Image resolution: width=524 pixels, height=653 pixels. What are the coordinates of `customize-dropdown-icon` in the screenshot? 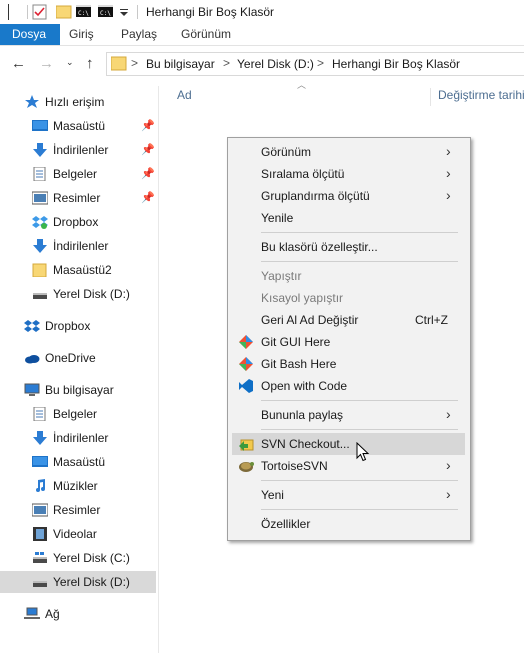 It's located at (124, 13).